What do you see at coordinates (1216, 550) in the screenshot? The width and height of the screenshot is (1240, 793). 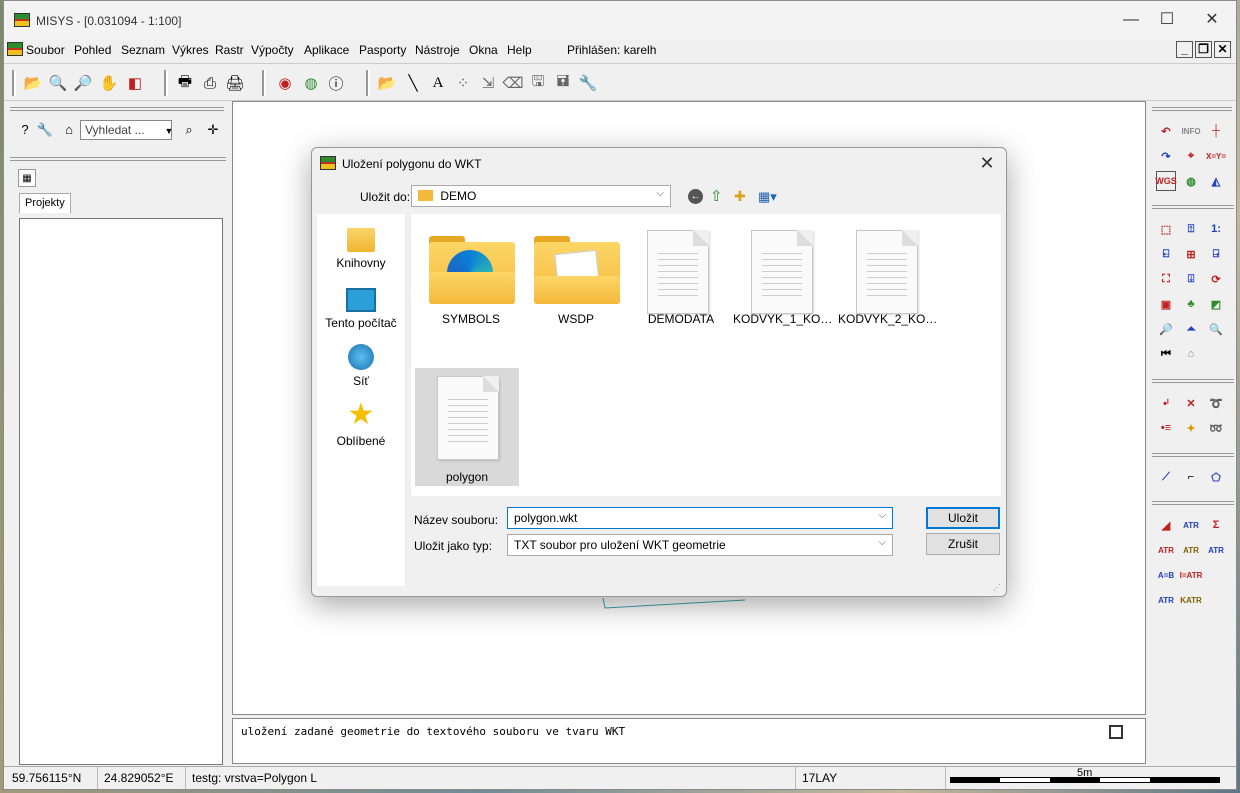 I see `atr-blue-icon: ATR` at bounding box center [1216, 550].